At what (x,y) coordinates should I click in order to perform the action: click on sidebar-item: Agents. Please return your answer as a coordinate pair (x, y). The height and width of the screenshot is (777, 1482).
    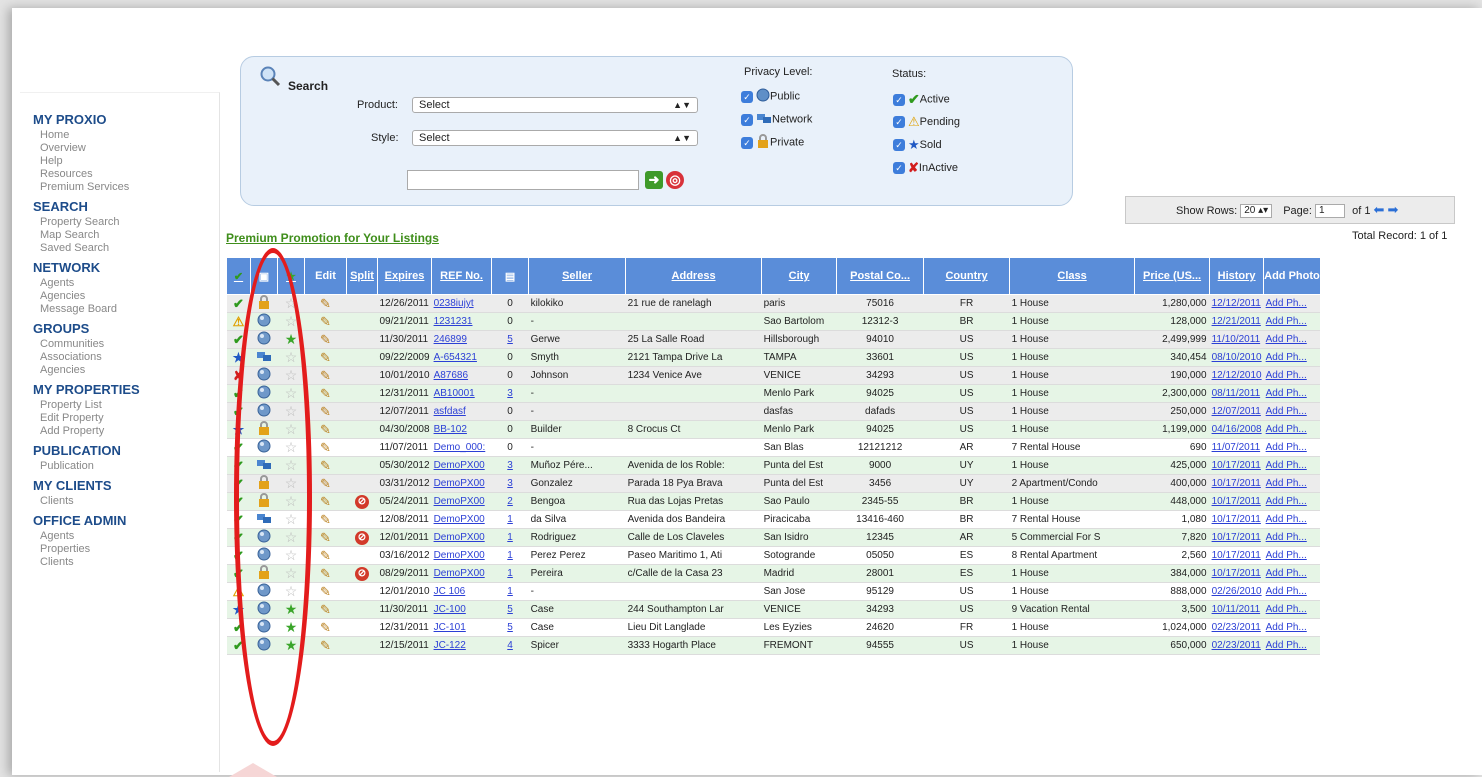
    Looking at the image, I should click on (129, 283).